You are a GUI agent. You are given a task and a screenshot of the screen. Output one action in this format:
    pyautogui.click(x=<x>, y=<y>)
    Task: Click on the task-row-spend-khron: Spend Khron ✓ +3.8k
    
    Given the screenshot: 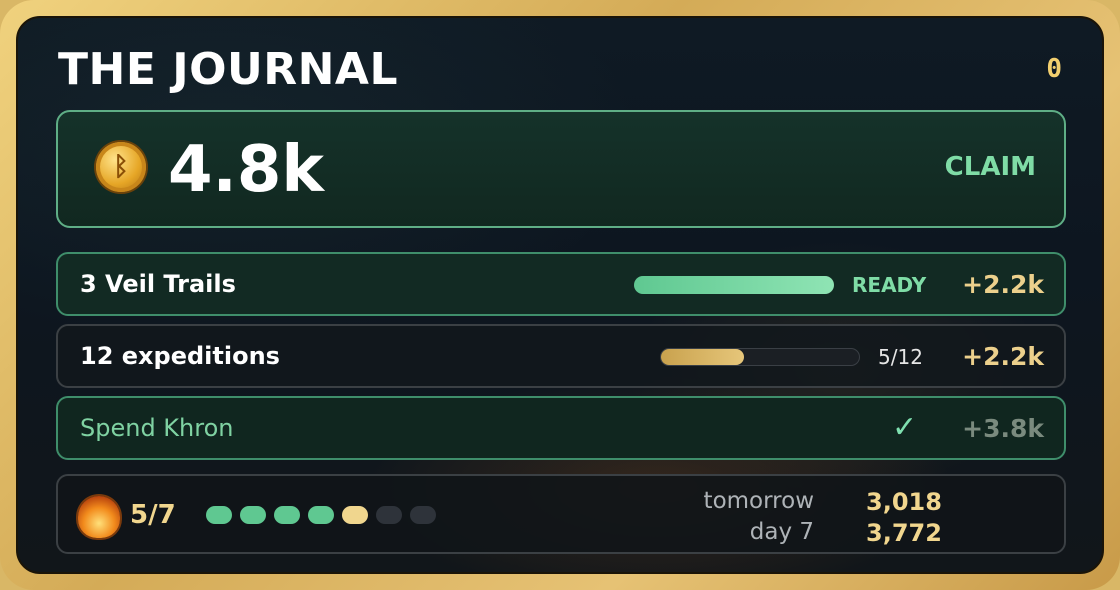 What is the action you would take?
    pyautogui.click(x=561, y=428)
    